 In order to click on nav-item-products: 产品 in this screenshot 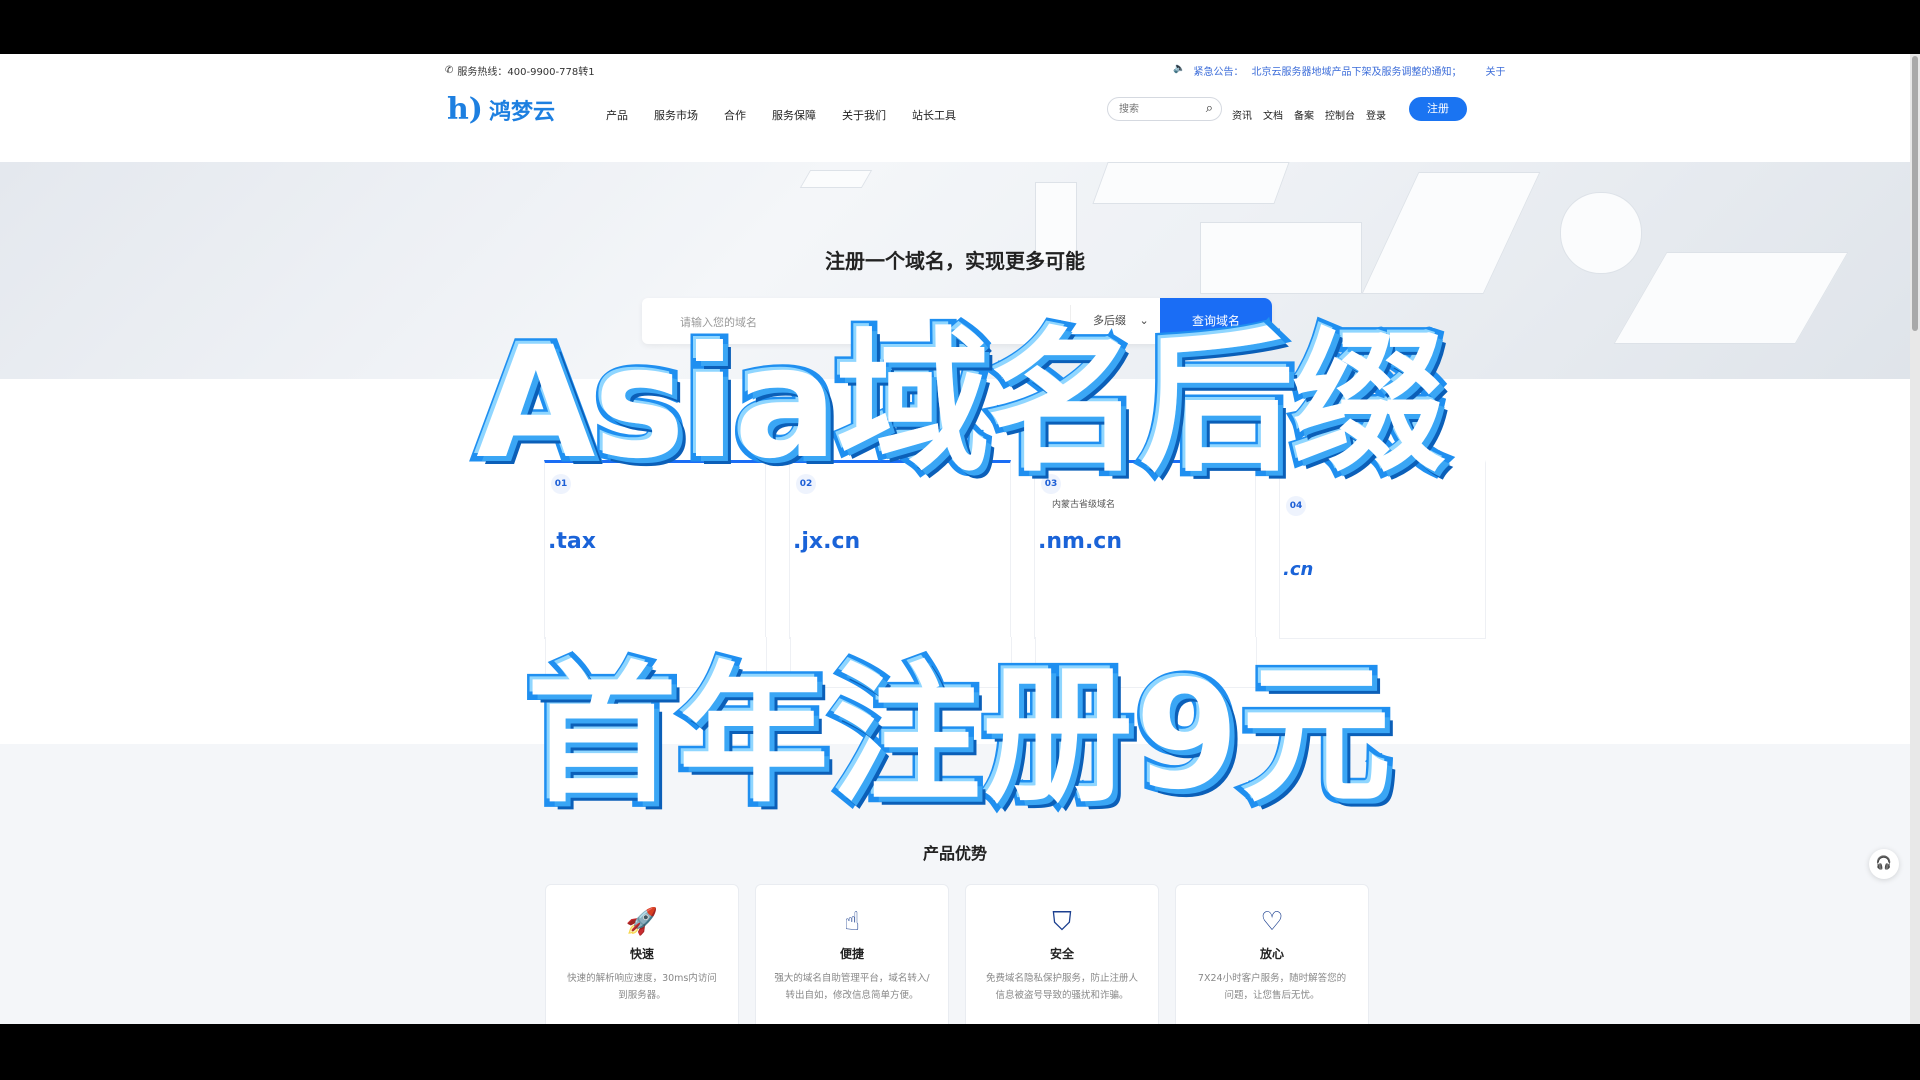, I will do `click(617, 115)`.